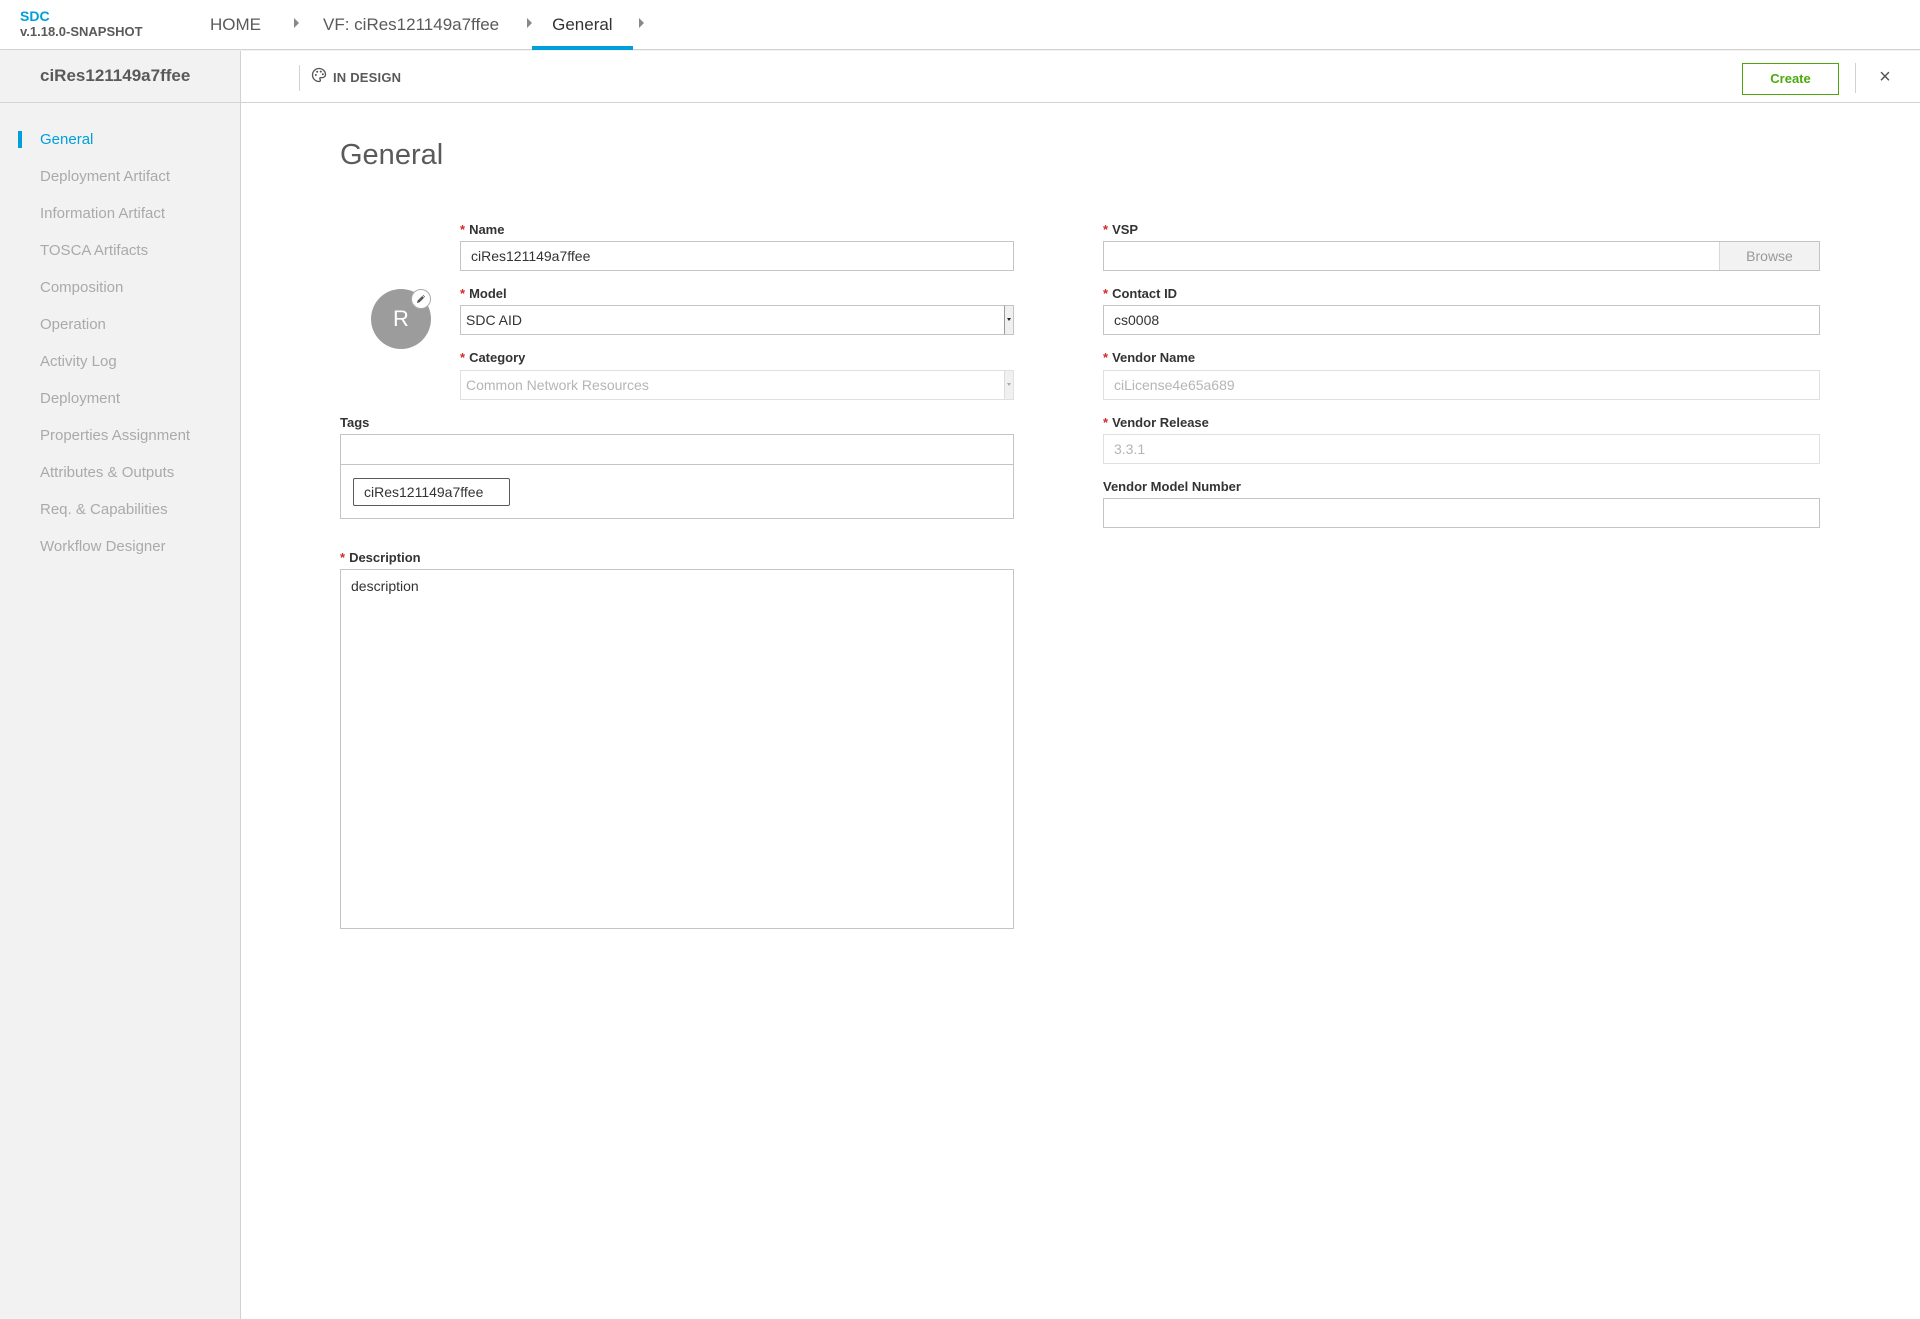  I want to click on breadcrumb: HOME VF: ciRes121149a7ffee General, so click(427, 25).